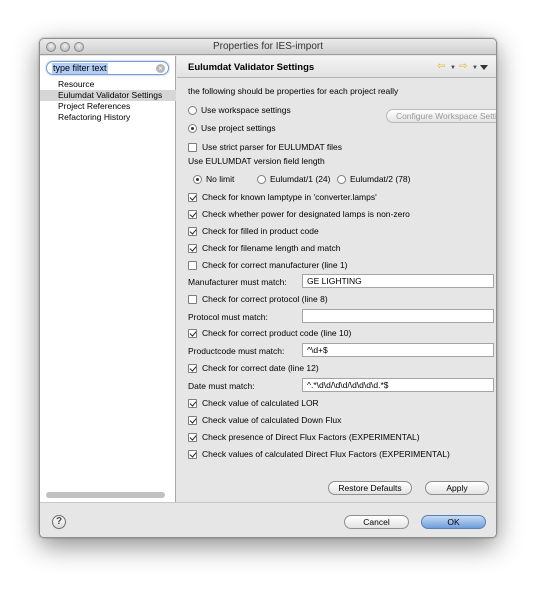  What do you see at coordinates (253, 231) in the screenshot?
I see `check-filled-product-code-checkbox: Check for filled in product code` at bounding box center [253, 231].